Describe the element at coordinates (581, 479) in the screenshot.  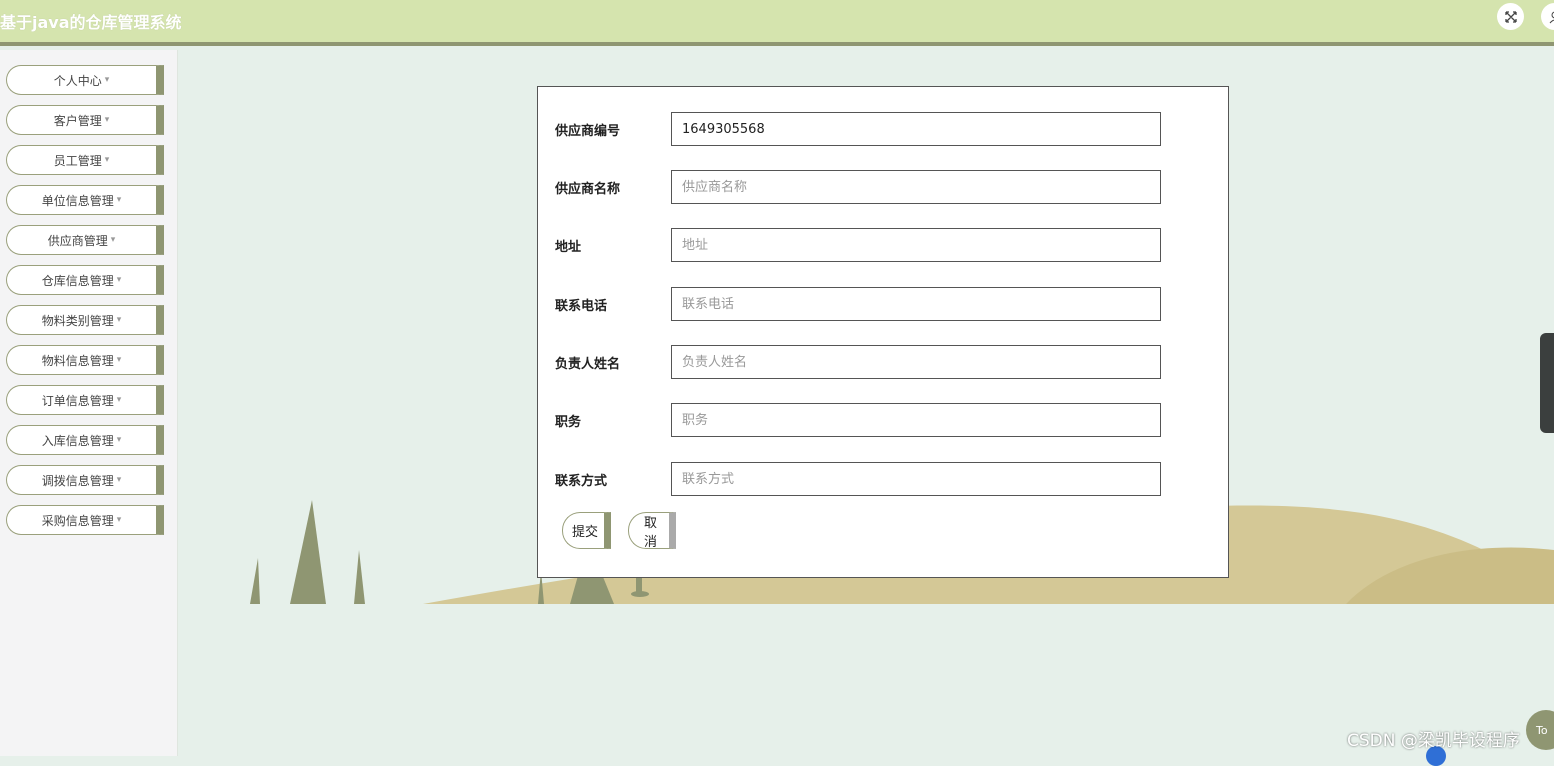
I see `field-label: 联系方式` at that location.